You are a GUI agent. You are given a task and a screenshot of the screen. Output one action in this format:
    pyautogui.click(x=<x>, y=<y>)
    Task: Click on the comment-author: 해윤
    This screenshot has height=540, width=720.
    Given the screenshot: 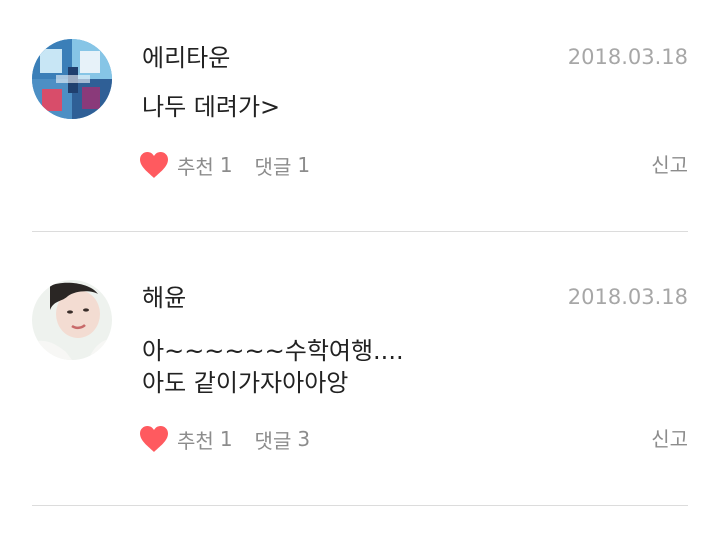 What is the action you would take?
    pyautogui.click(x=164, y=298)
    